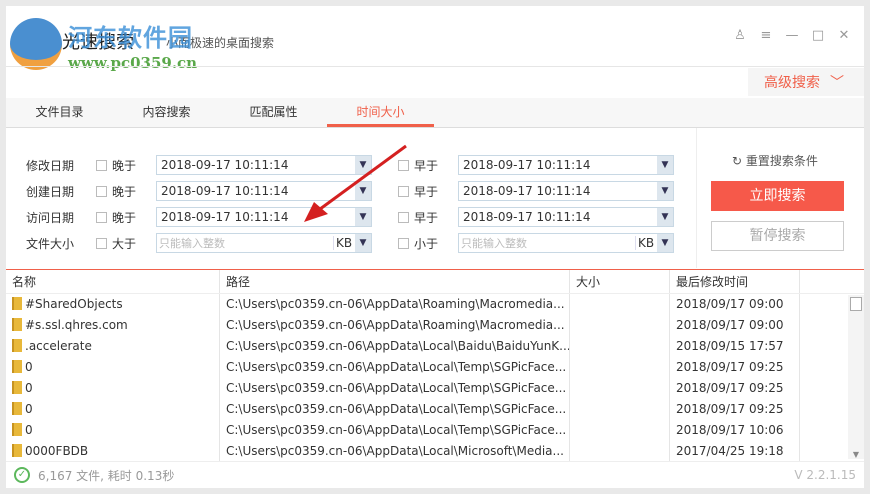 The height and width of the screenshot is (494, 870). What do you see at coordinates (22, 475) in the screenshot?
I see `check-circle-icon: ✓` at bounding box center [22, 475].